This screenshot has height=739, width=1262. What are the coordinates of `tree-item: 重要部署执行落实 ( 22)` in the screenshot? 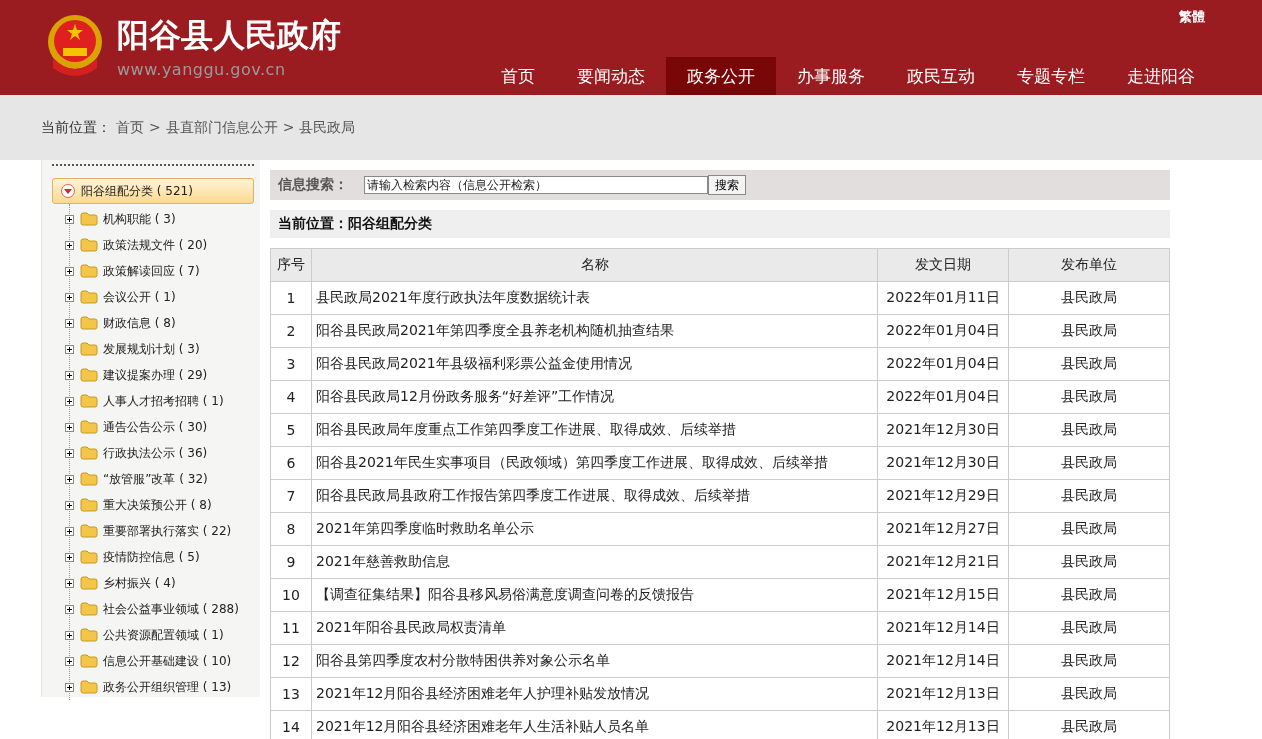 It's located at (167, 531).